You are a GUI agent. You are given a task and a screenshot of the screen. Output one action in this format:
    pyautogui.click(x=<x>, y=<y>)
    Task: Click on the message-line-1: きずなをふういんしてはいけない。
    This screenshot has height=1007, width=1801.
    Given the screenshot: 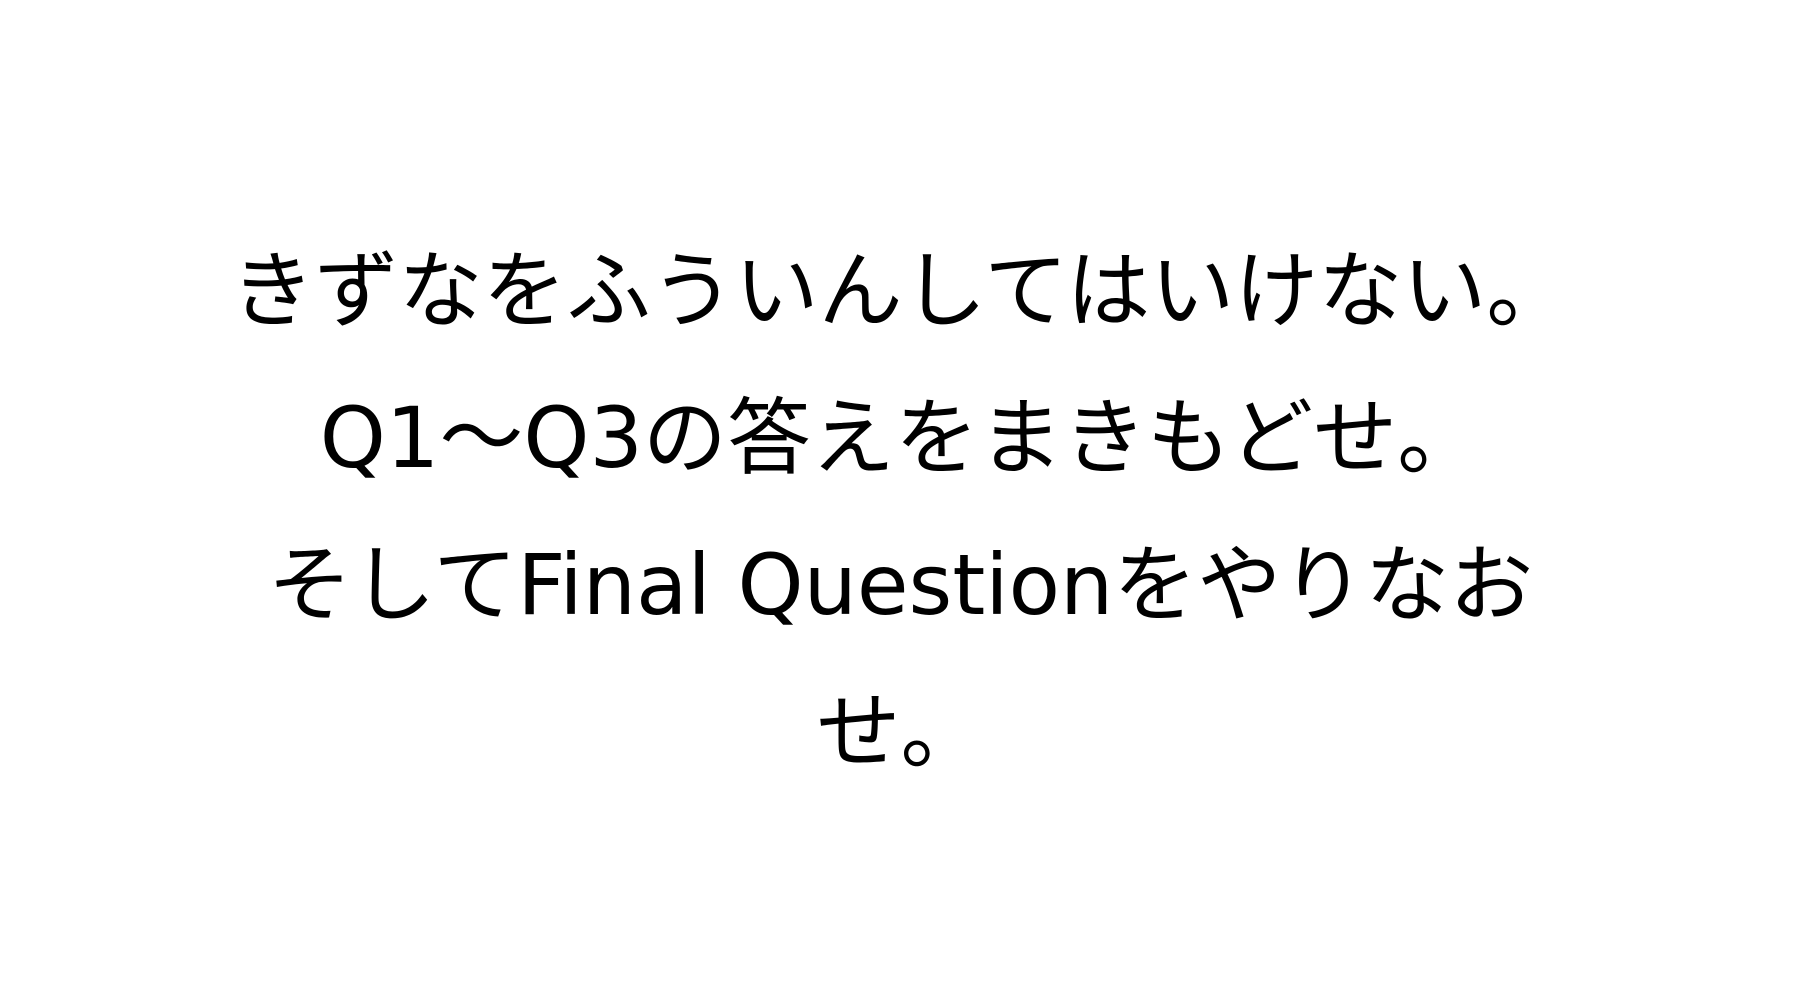 What is the action you would take?
    pyautogui.click(x=900, y=291)
    